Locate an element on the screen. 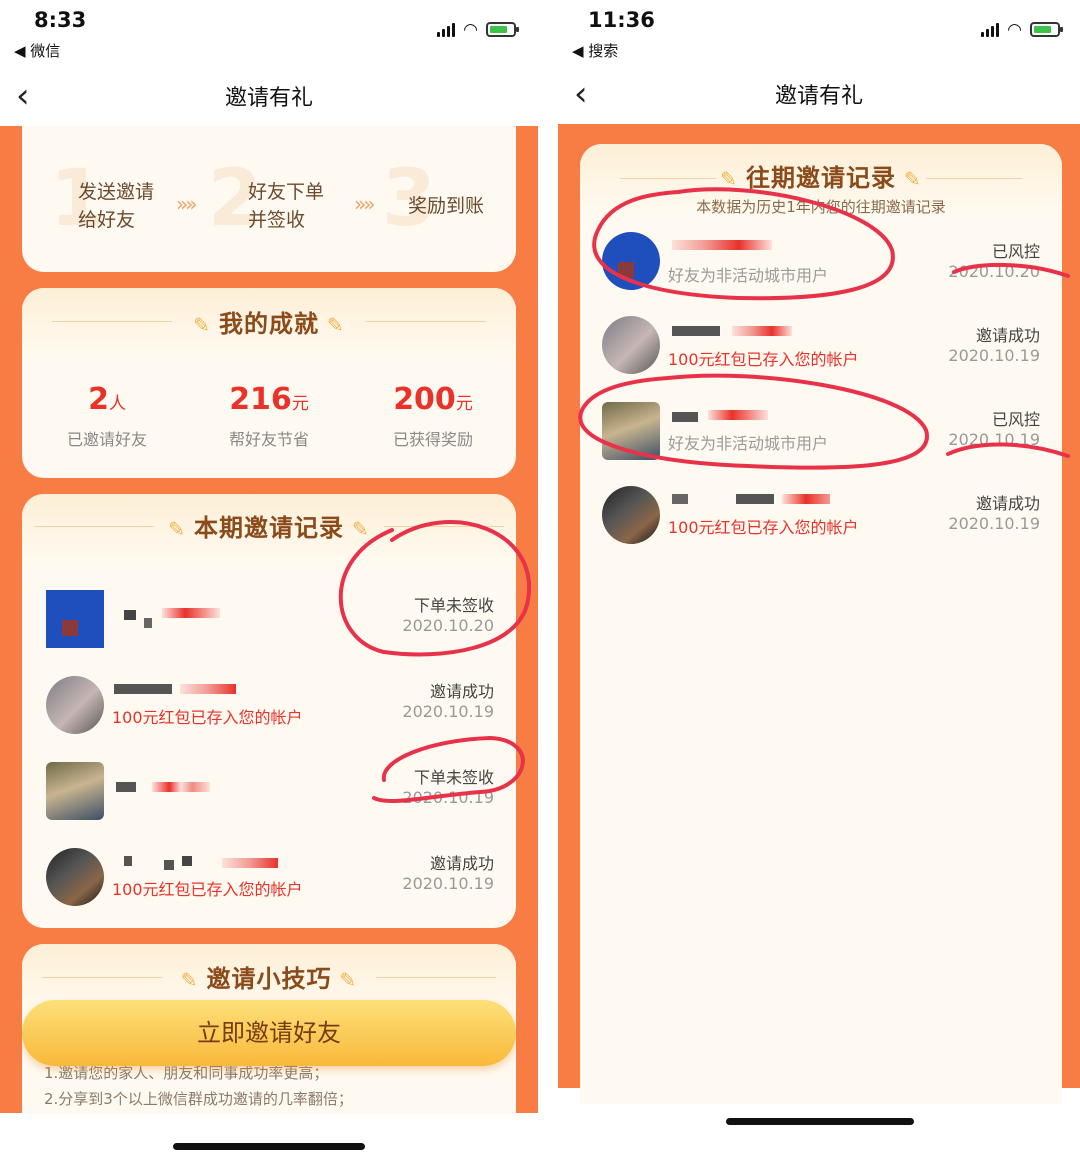 This screenshot has width=1080, height=1162. back-to-app-link: ◀ 微信 is located at coordinates (37, 50).